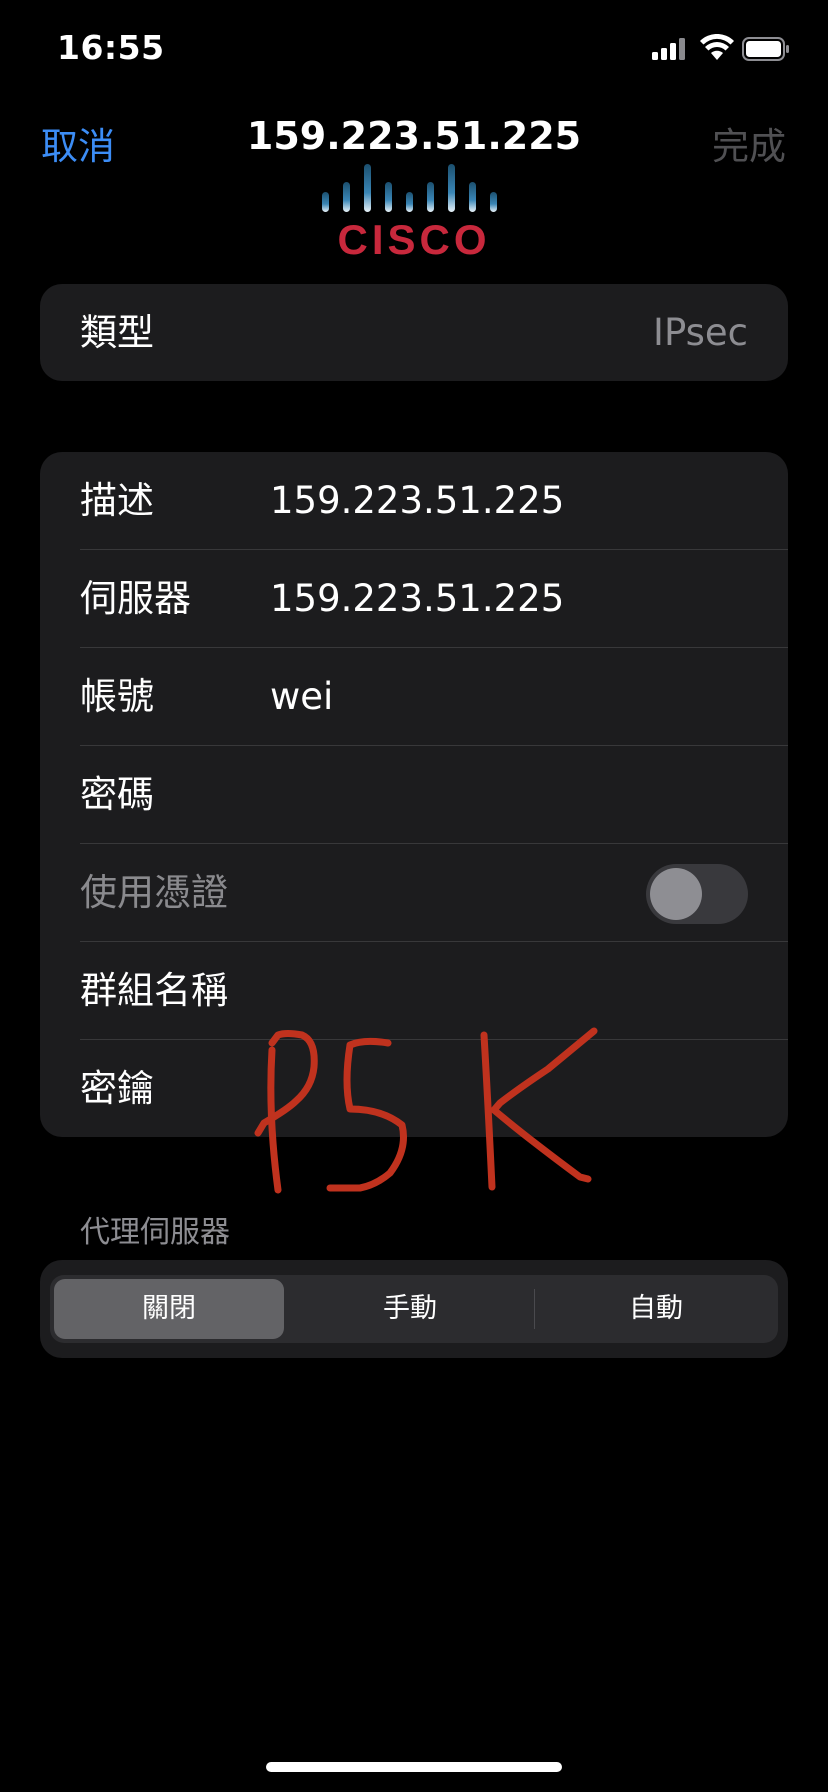 Image resolution: width=828 pixels, height=1792 pixels. I want to click on done-button: 完成, so click(749, 143).